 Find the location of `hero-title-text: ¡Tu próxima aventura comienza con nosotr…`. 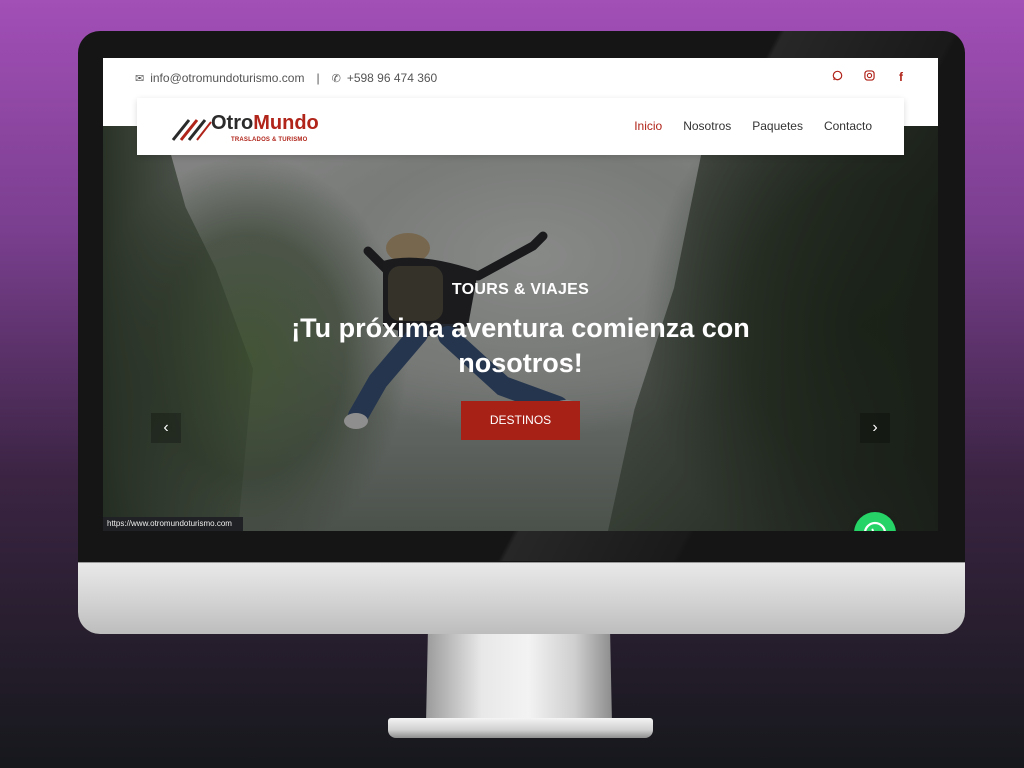

hero-title-text: ¡Tu próxima aventura comienza con nosotr… is located at coordinates (520, 345).